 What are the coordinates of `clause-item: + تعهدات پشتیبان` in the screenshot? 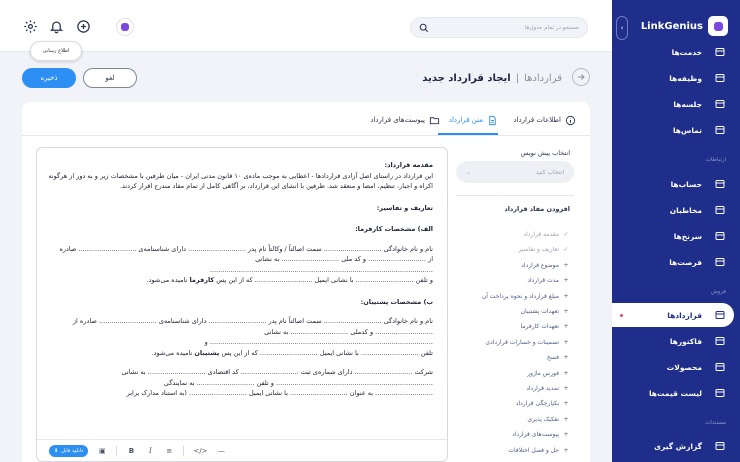 It's located at (515, 311).